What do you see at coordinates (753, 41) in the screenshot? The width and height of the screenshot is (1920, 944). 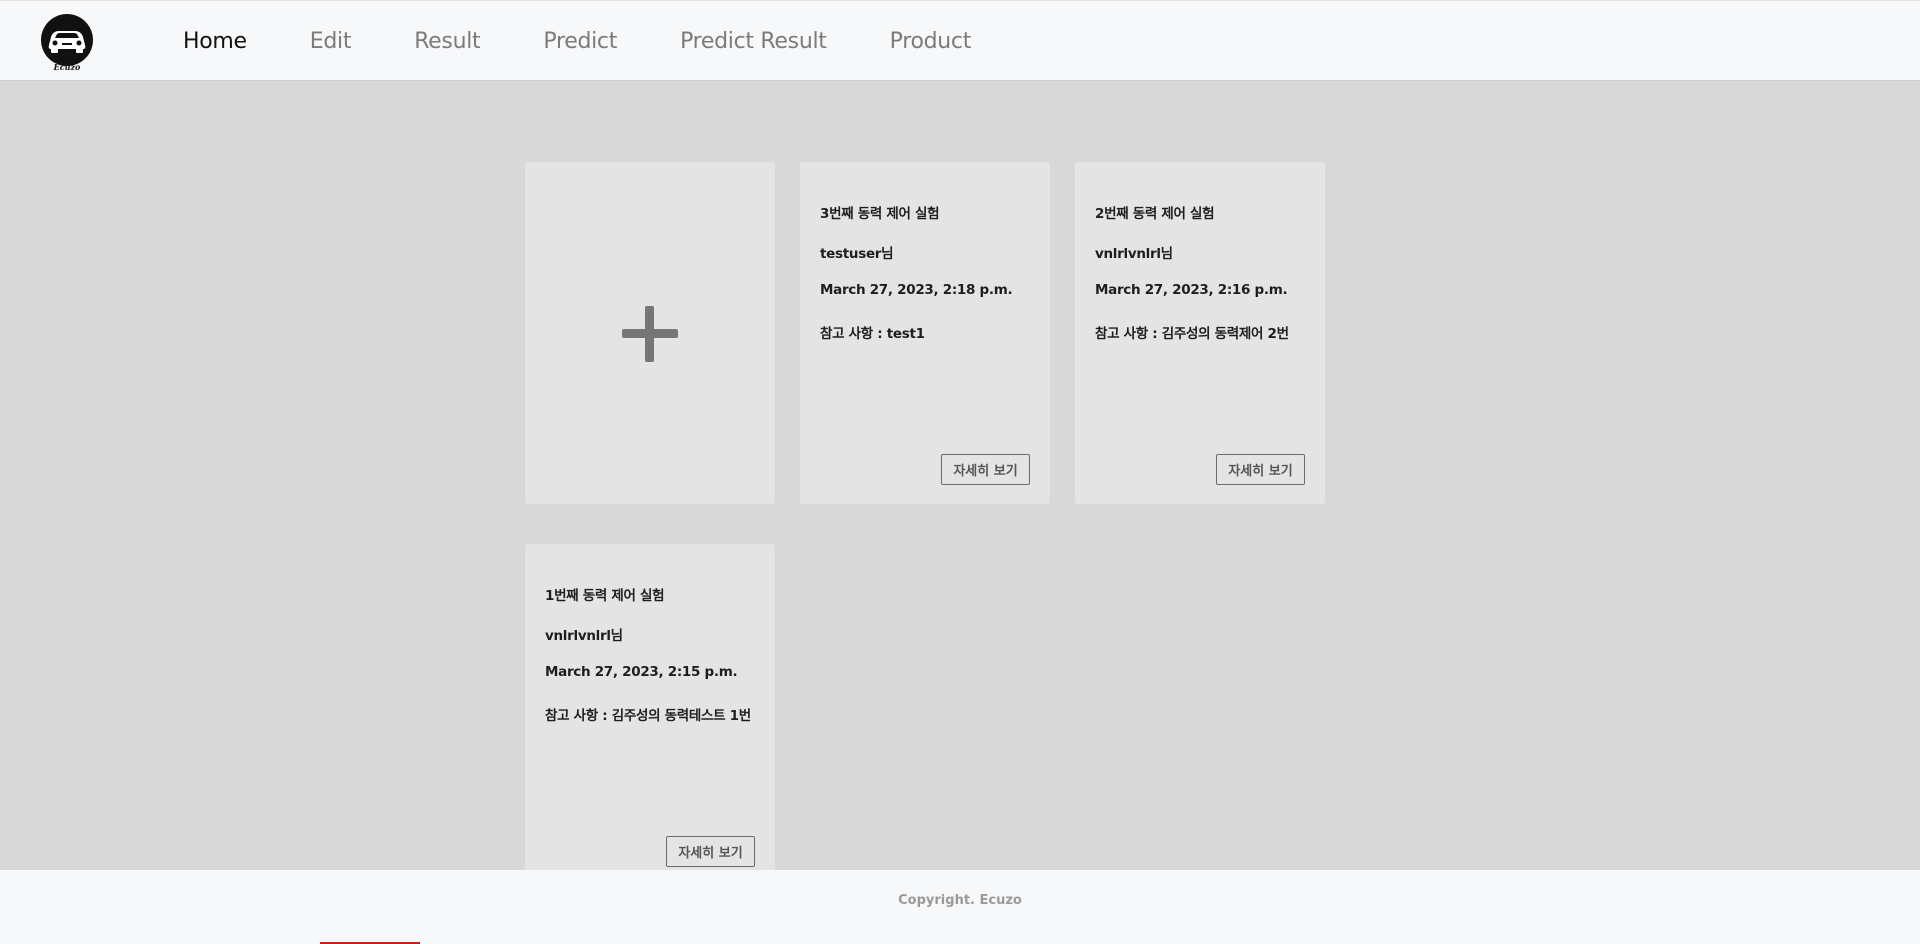 I see `nav-predict-result: Predict Result` at bounding box center [753, 41].